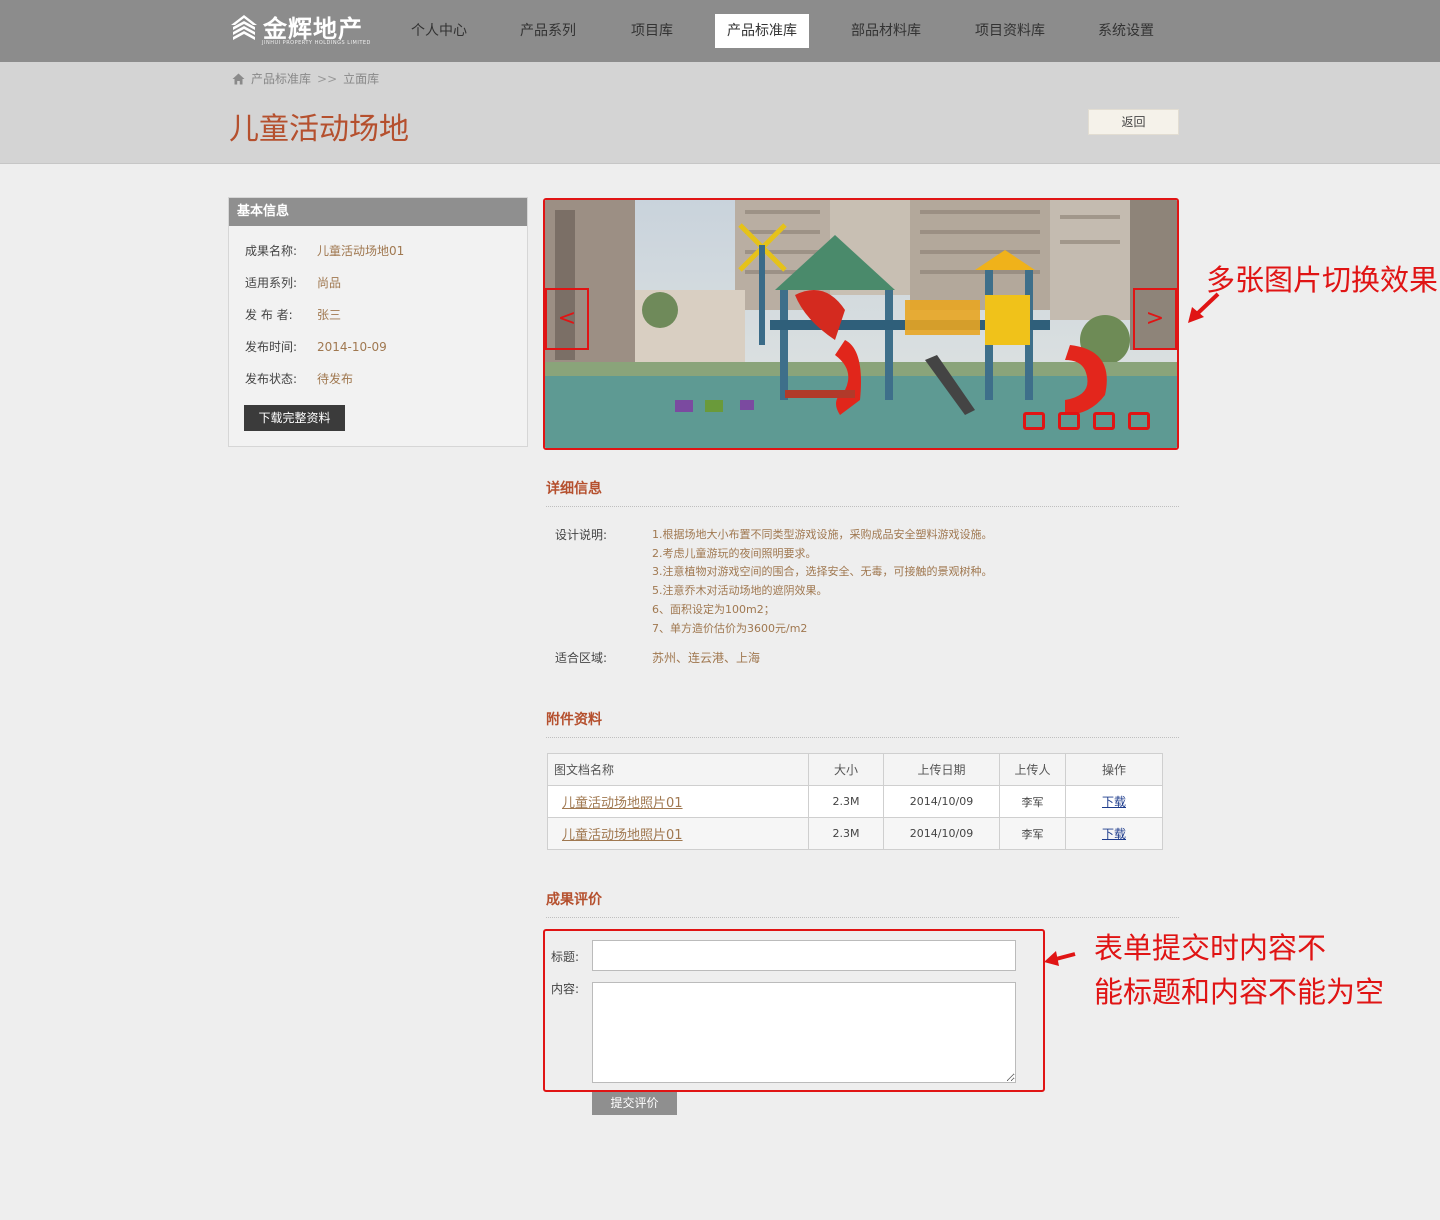 This screenshot has height=1220, width=1440. Describe the element at coordinates (862, 723) in the screenshot. I see `attachments-section-title: 附件资料` at that location.